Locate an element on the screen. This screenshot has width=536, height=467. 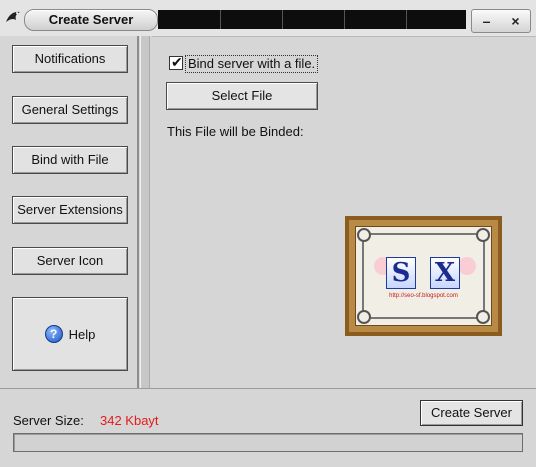
bind-file-checkbox: ✔ is located at coordinates (176, 62).